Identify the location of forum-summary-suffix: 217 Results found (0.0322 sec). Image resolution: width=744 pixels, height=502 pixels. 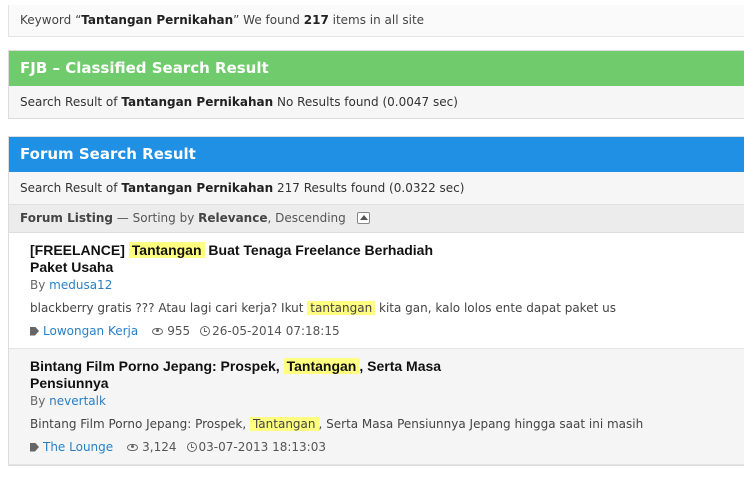
(369, 188).